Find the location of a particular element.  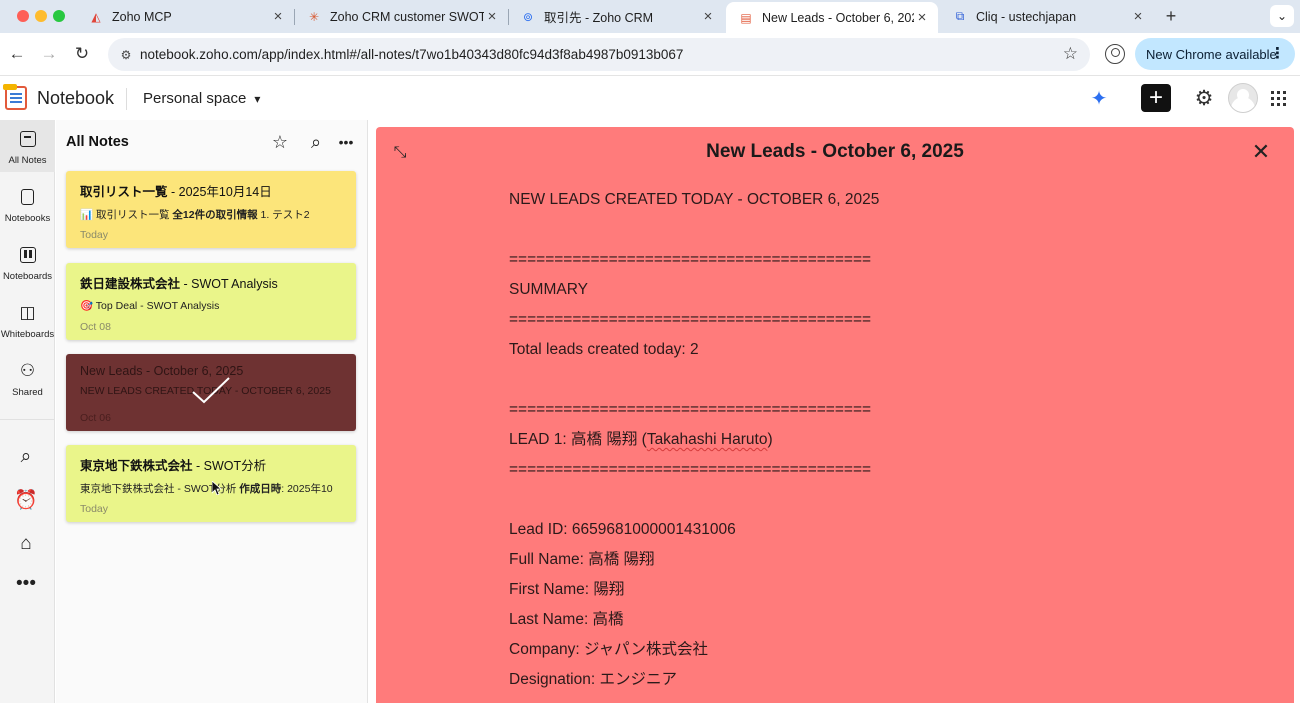

spellcheck-word: Takahashi Haruto is located at coordinates (707, 439).